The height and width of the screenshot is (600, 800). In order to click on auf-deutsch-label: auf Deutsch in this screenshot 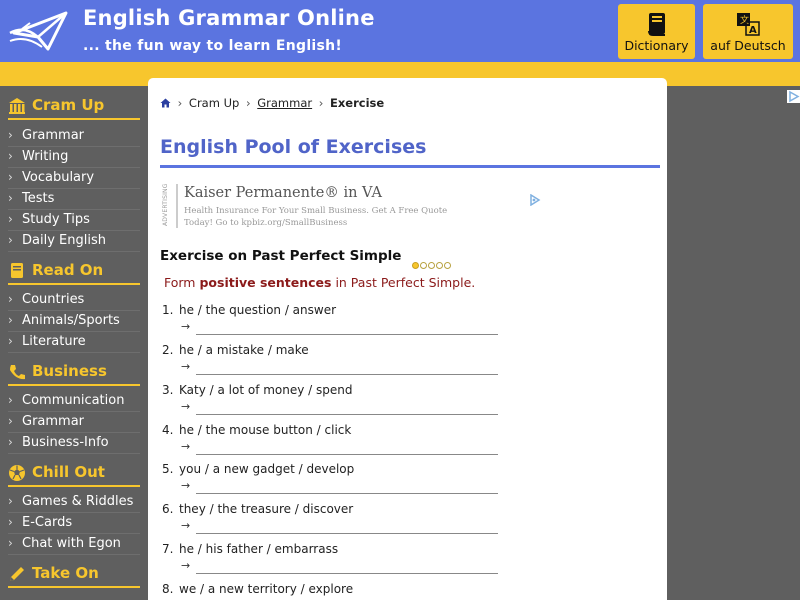, I will do `click(748, 45)`.